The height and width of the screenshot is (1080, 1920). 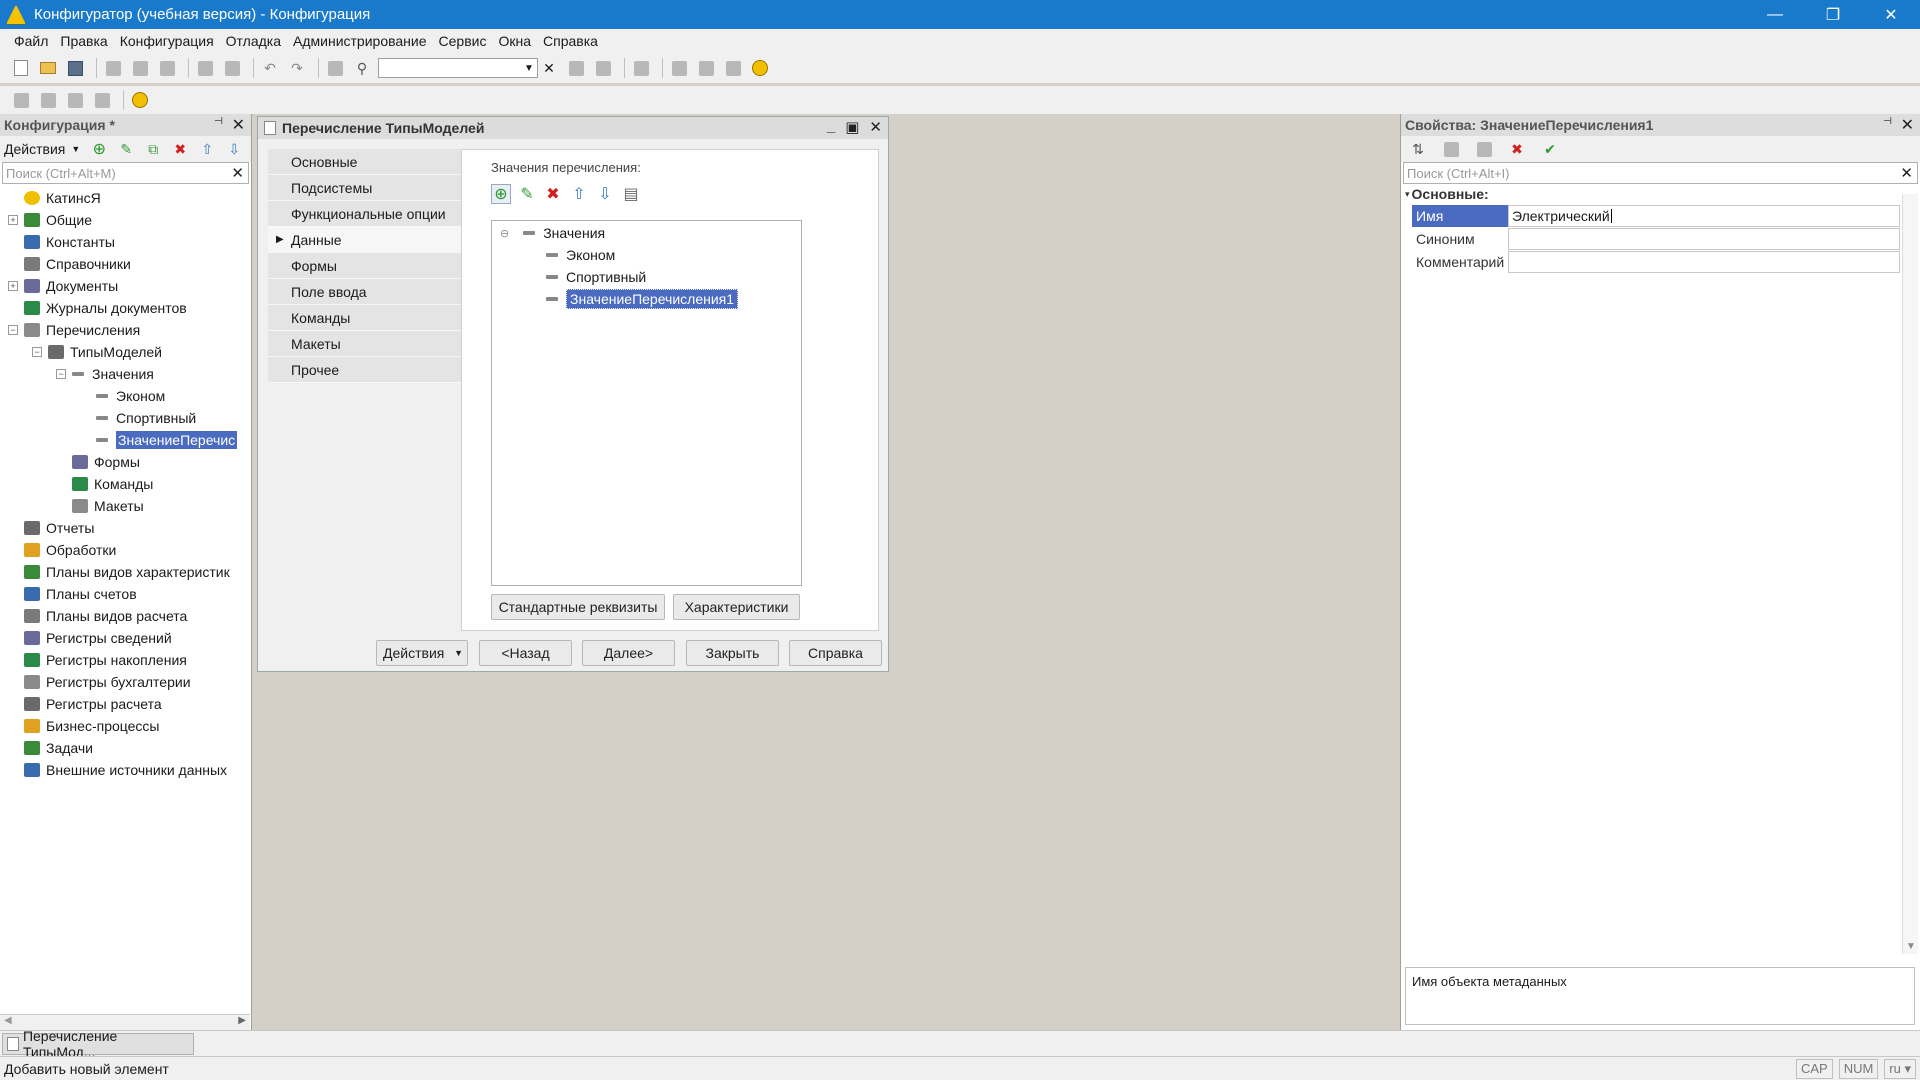 What do you see at coordinates (125, 462) in the screenshot?
I see `tree-item: Формы` at bounding box center [125, 462].